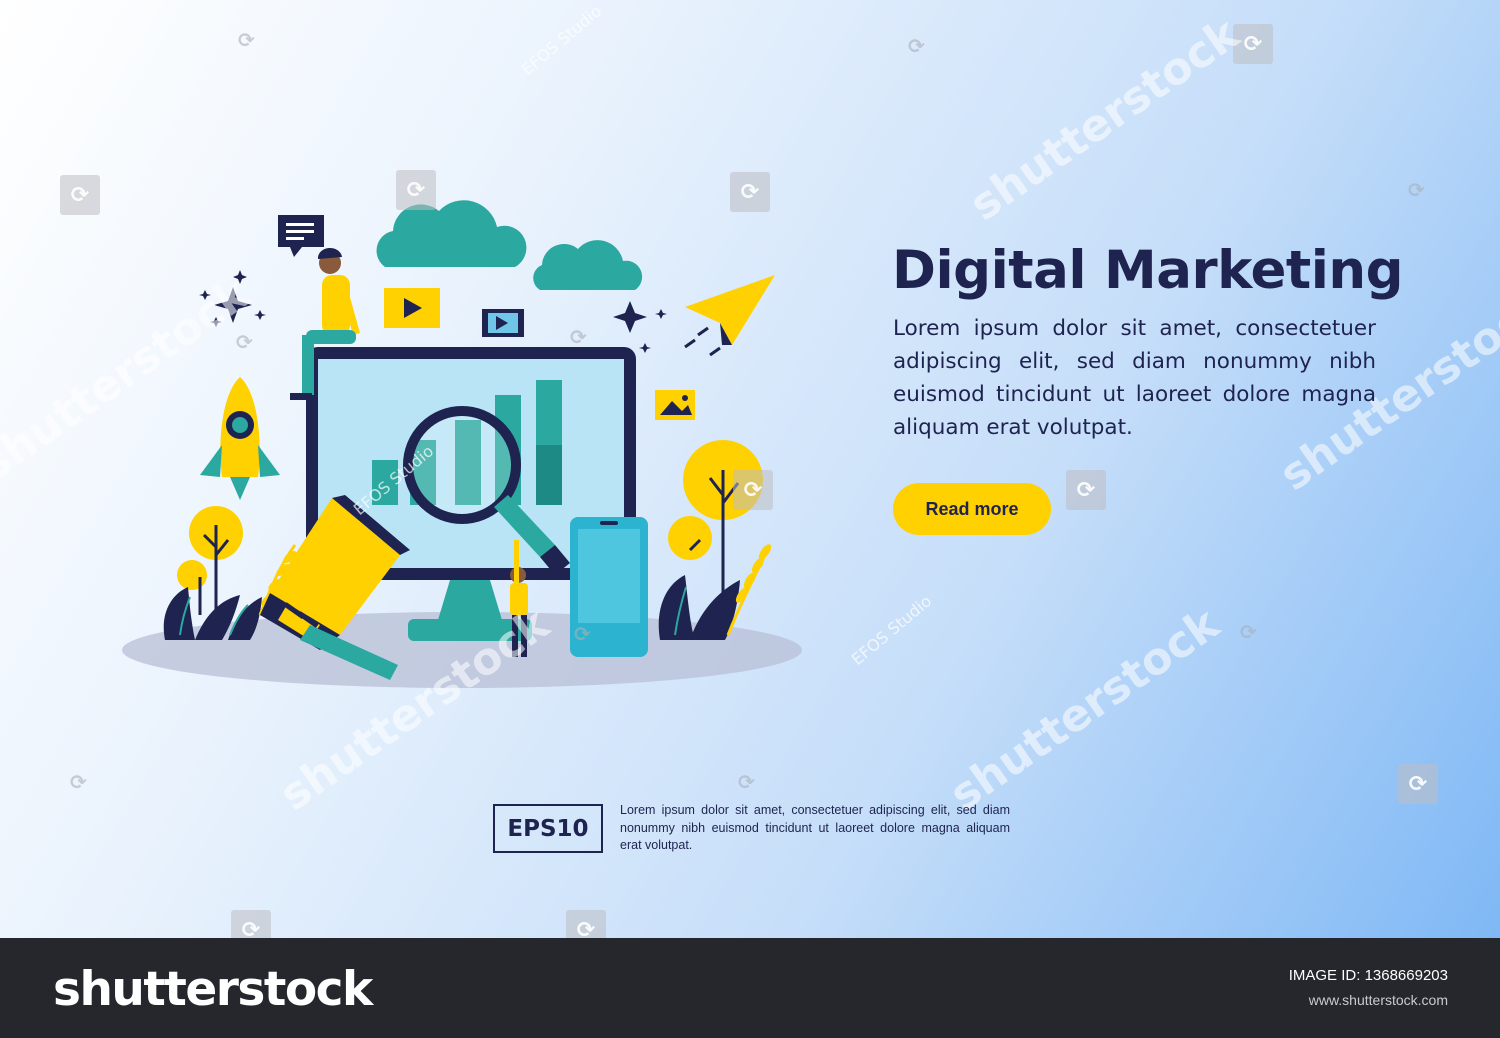 This screenshot has width=1500, height=1038. What do you see at coordinates (675, 405) in the screenshot?
I see `image-icon` at bounding box center [675, 405].